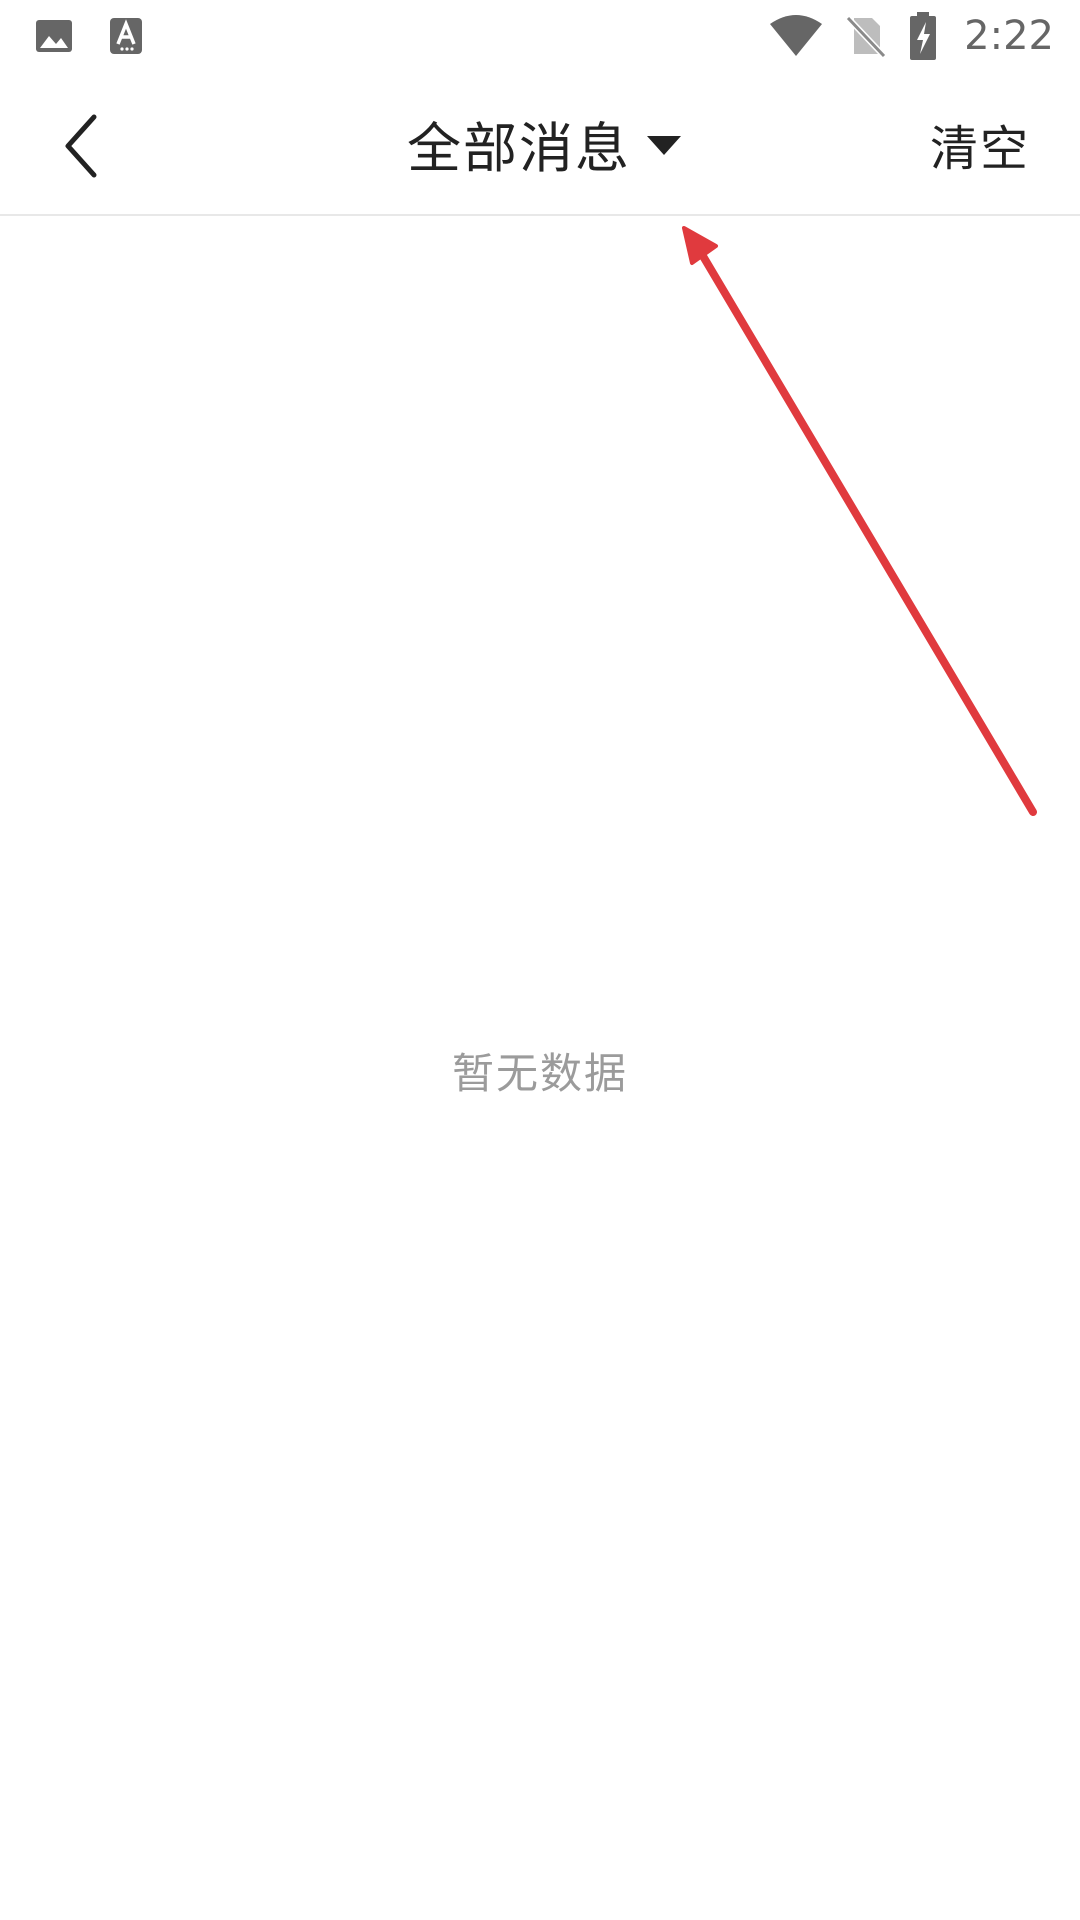  I want to click on status-right: 2:22, so click(911, 36).